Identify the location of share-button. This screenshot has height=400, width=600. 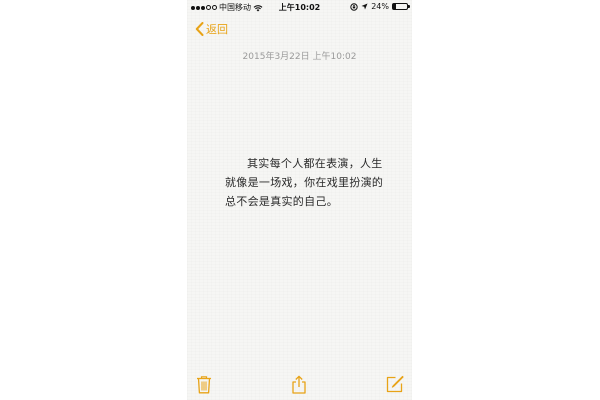
(299, 384).